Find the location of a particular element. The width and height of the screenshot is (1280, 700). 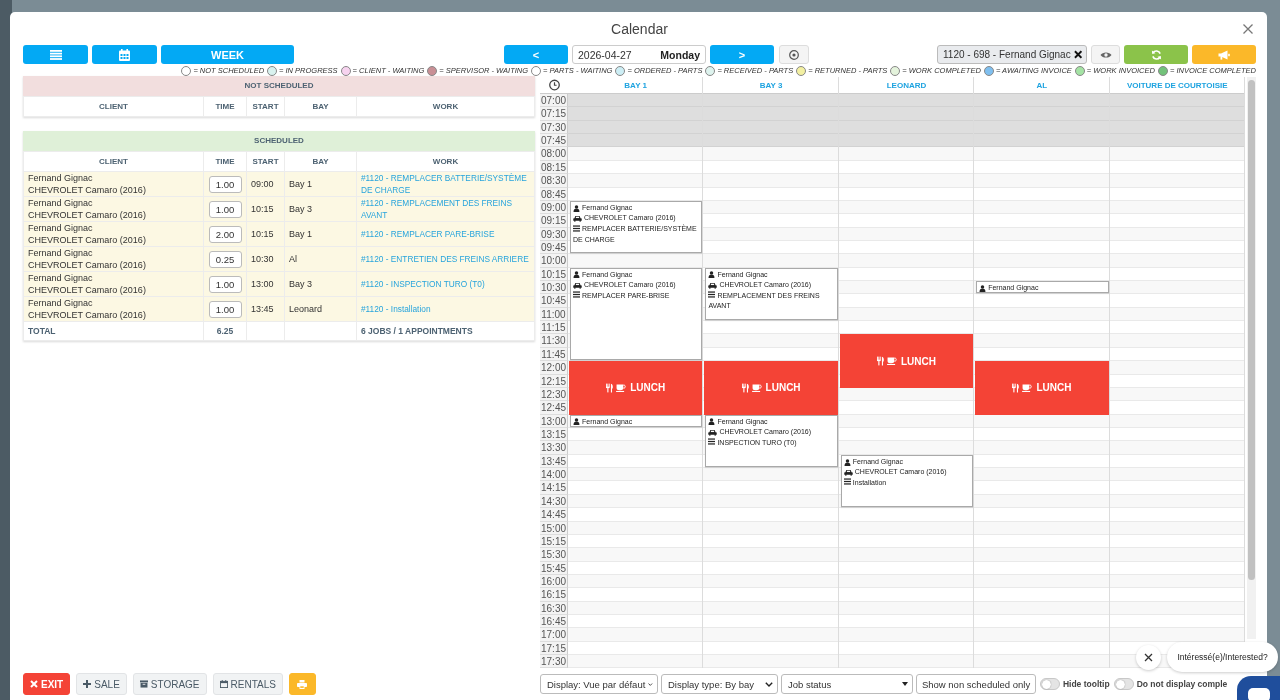

caret-down-icon is located at coordinates (904, 684).